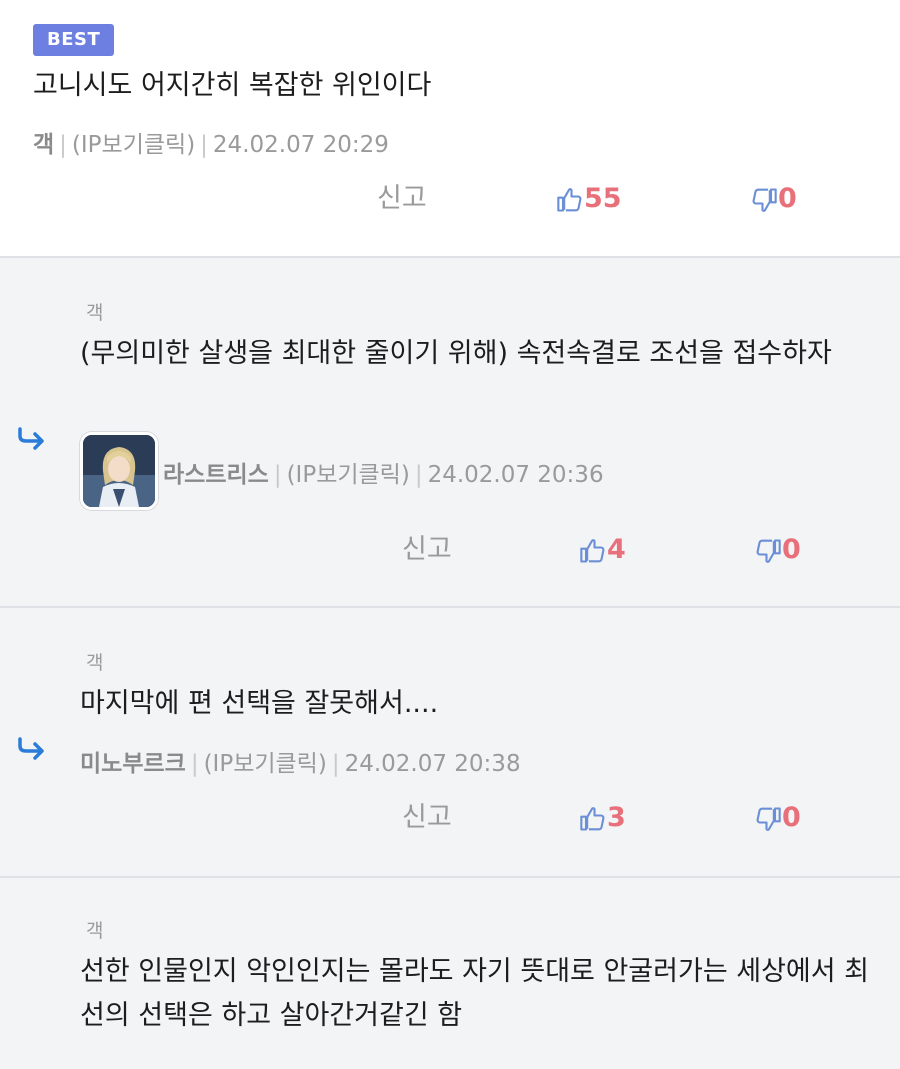 Image resolution: width=900 pixels, height=1069 pixels. What do you see at coordinates (133, 764) in the screenshot?
I see `author-nick: 미노부르크` at bounding box center [133, 764].